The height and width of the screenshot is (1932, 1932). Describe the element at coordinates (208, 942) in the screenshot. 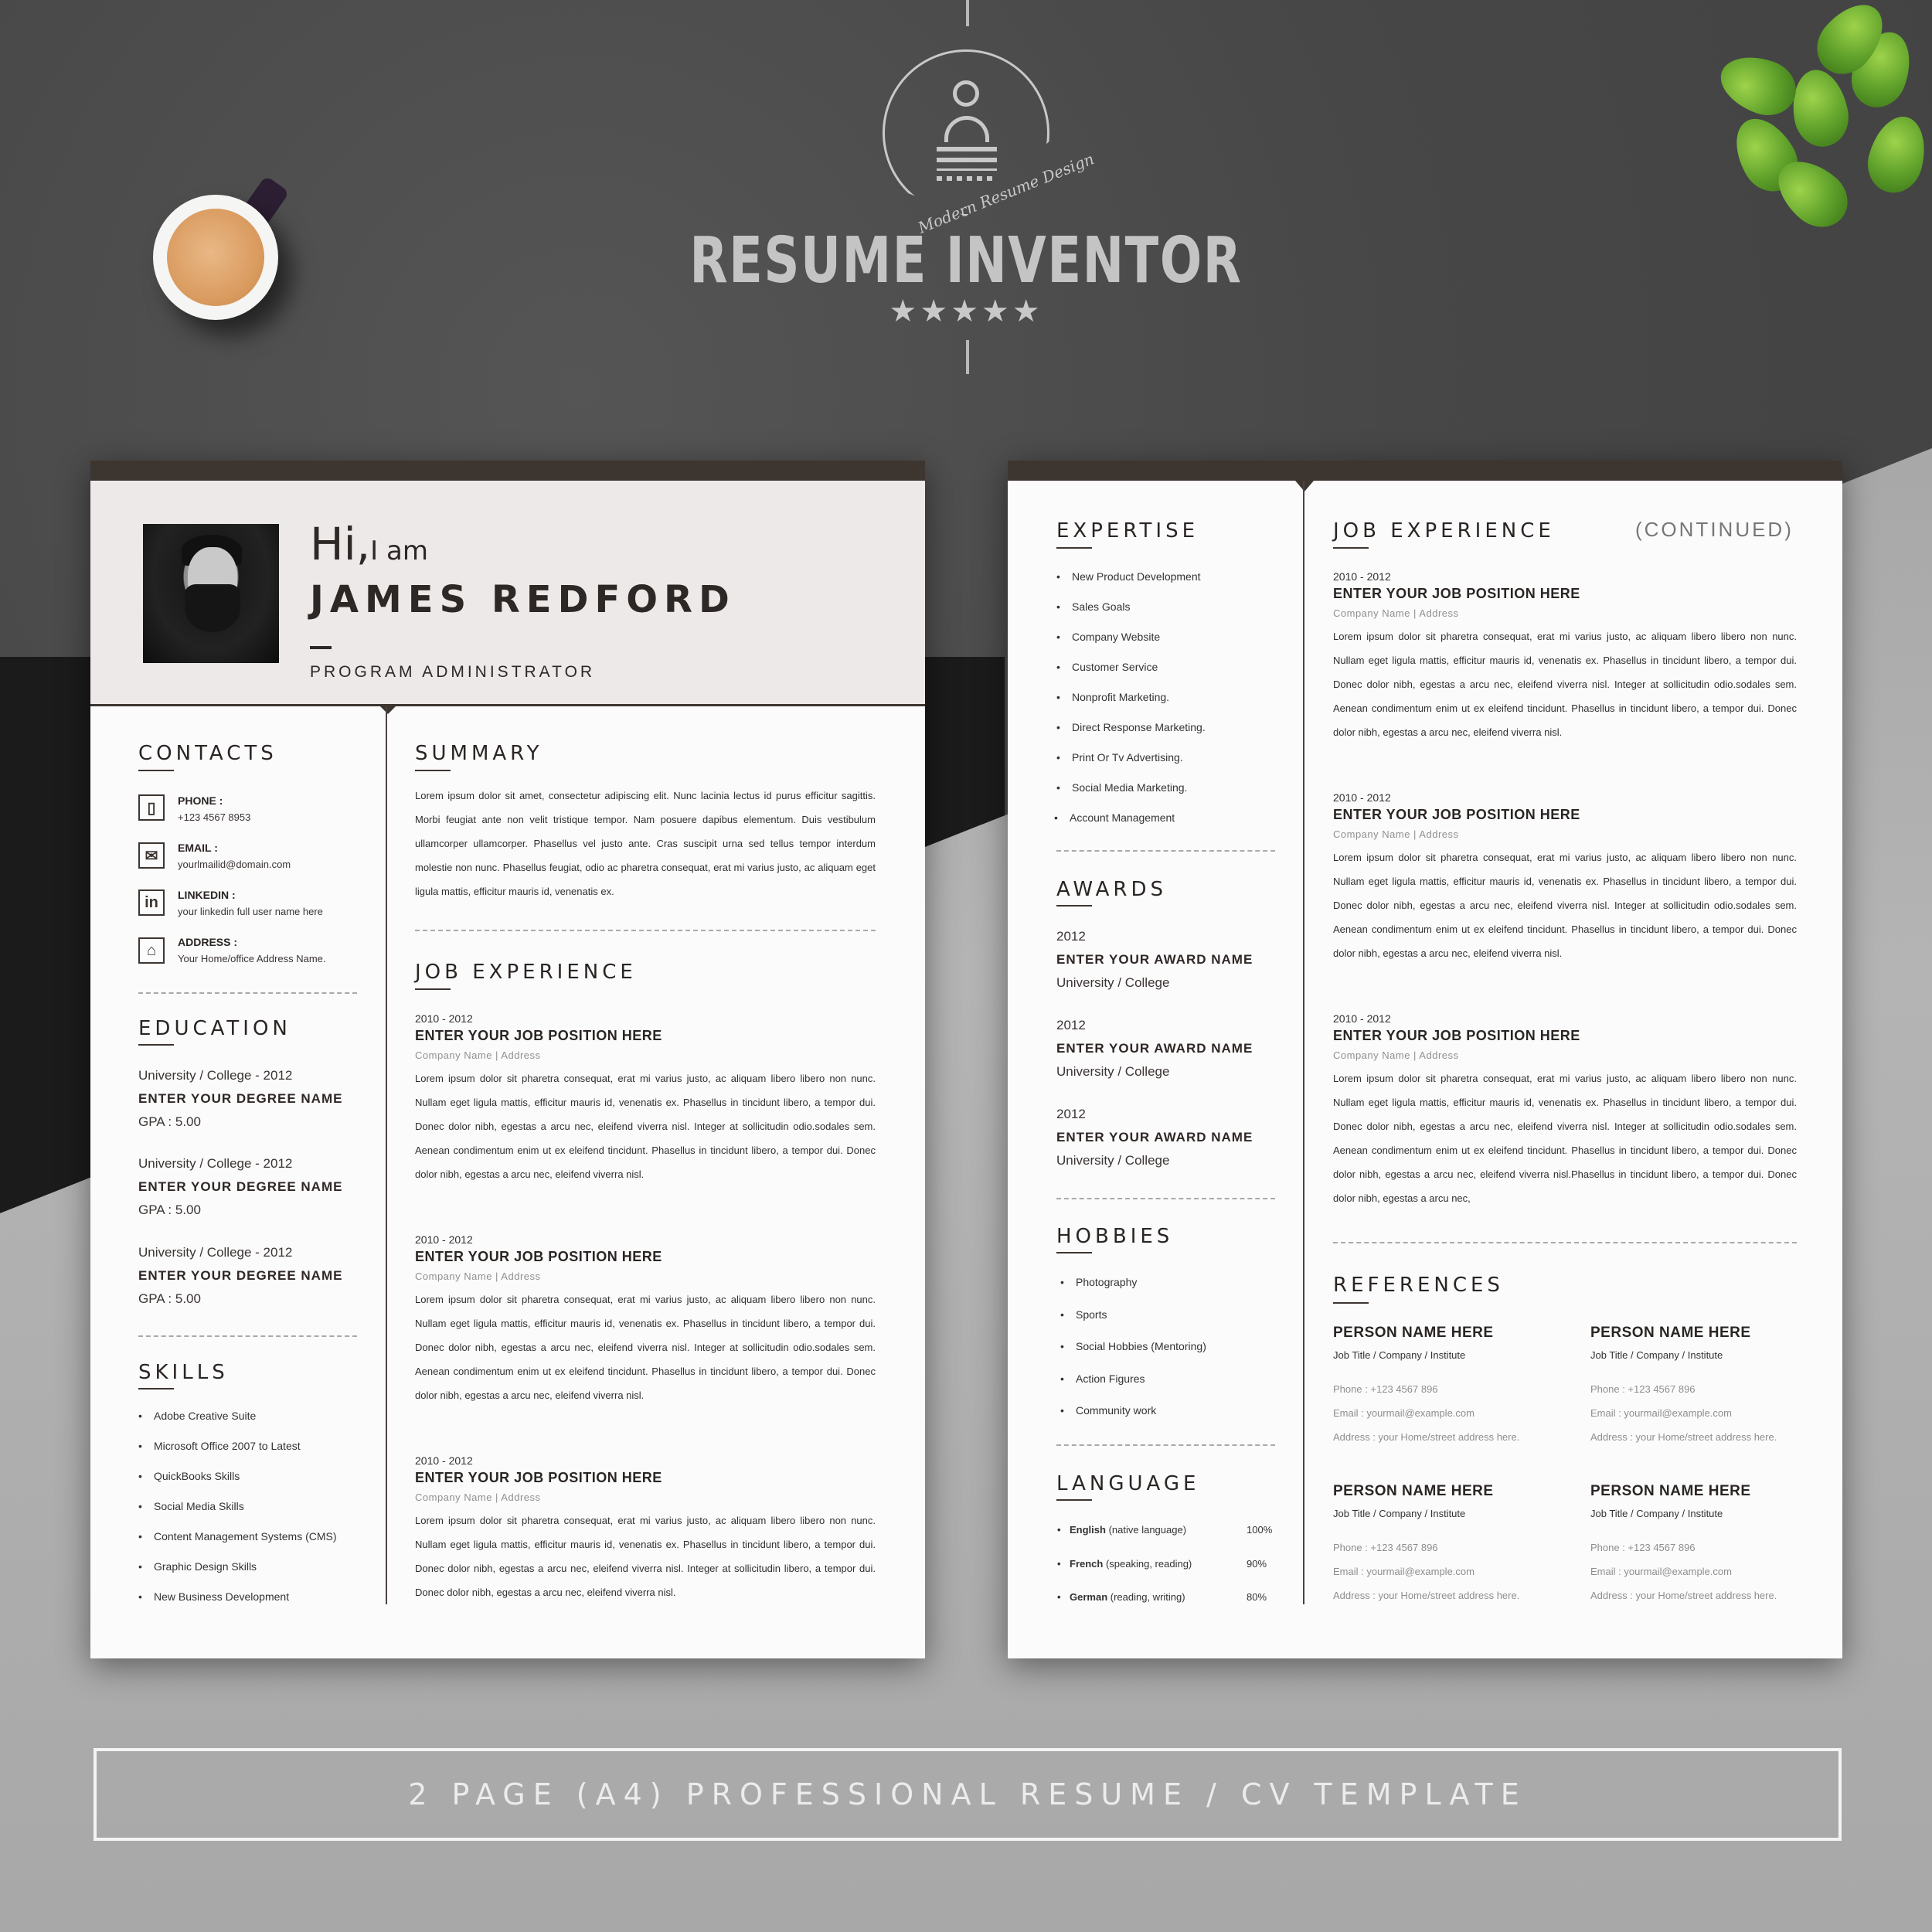

I see `contact-label-address: ADDRESS :` at that location.